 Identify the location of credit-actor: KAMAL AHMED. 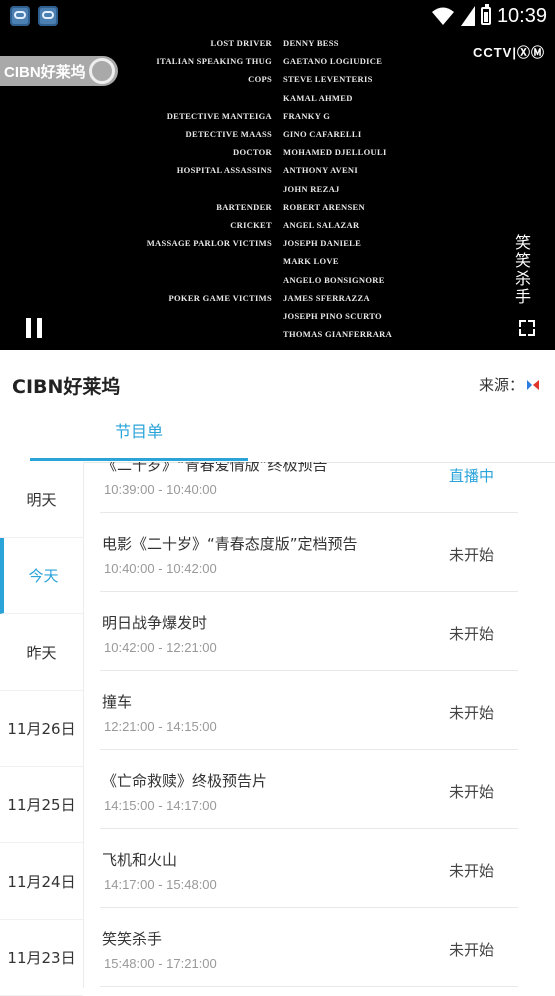
(318, 97).